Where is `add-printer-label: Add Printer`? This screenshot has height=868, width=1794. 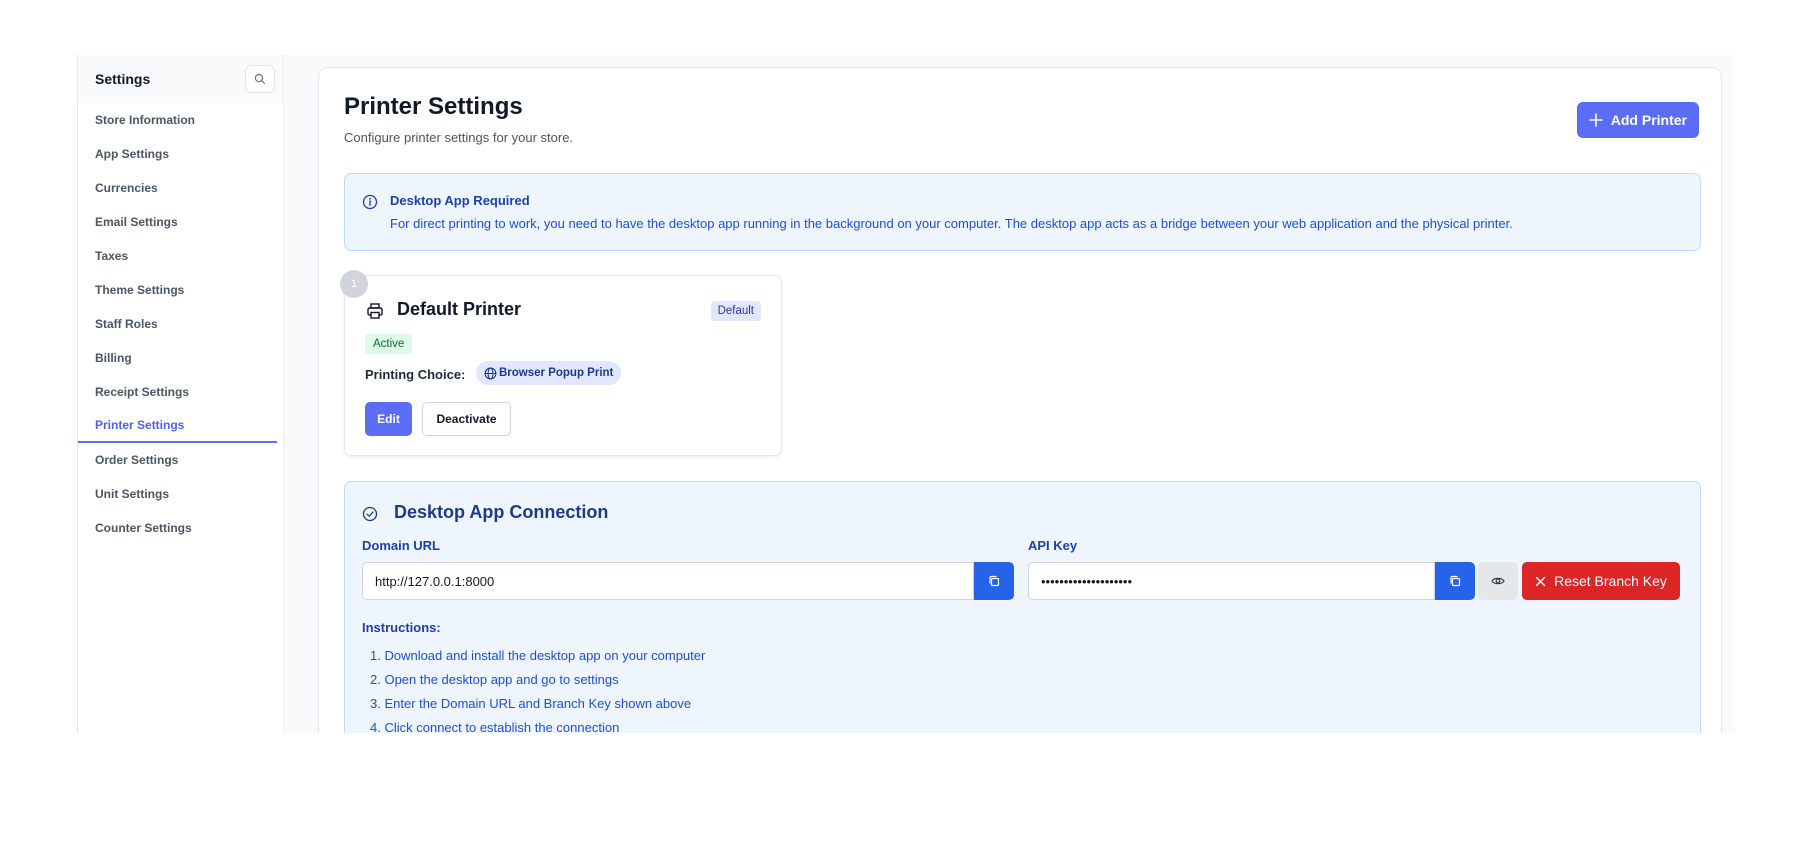 add-printer-label: Add Printer is located at coordinates (1648, 120).